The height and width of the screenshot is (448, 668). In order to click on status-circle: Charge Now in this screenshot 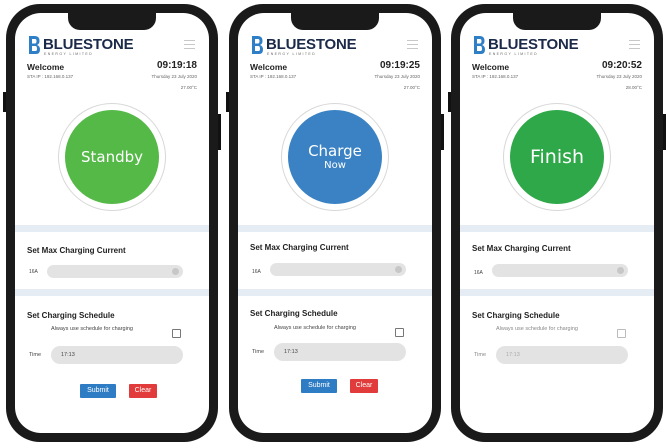, I will do `click(335, 157)`.